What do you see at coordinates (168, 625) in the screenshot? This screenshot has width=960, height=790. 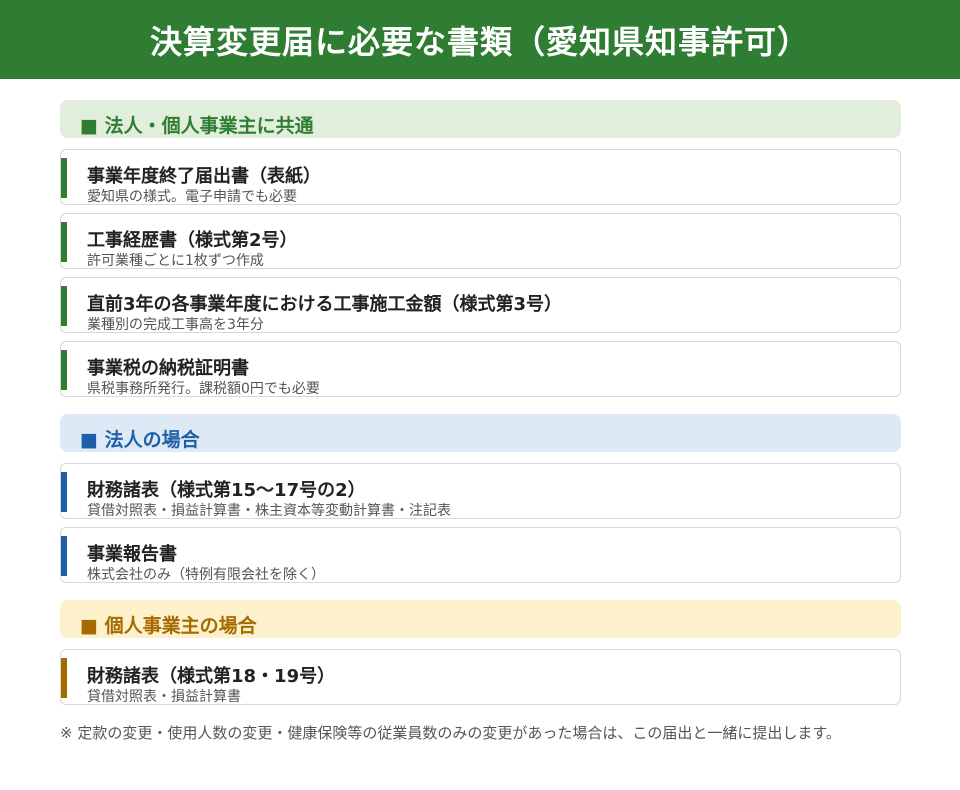 I see `section-heading-label: ■ 個人事業主の場合` at bounding box center [168, 625].